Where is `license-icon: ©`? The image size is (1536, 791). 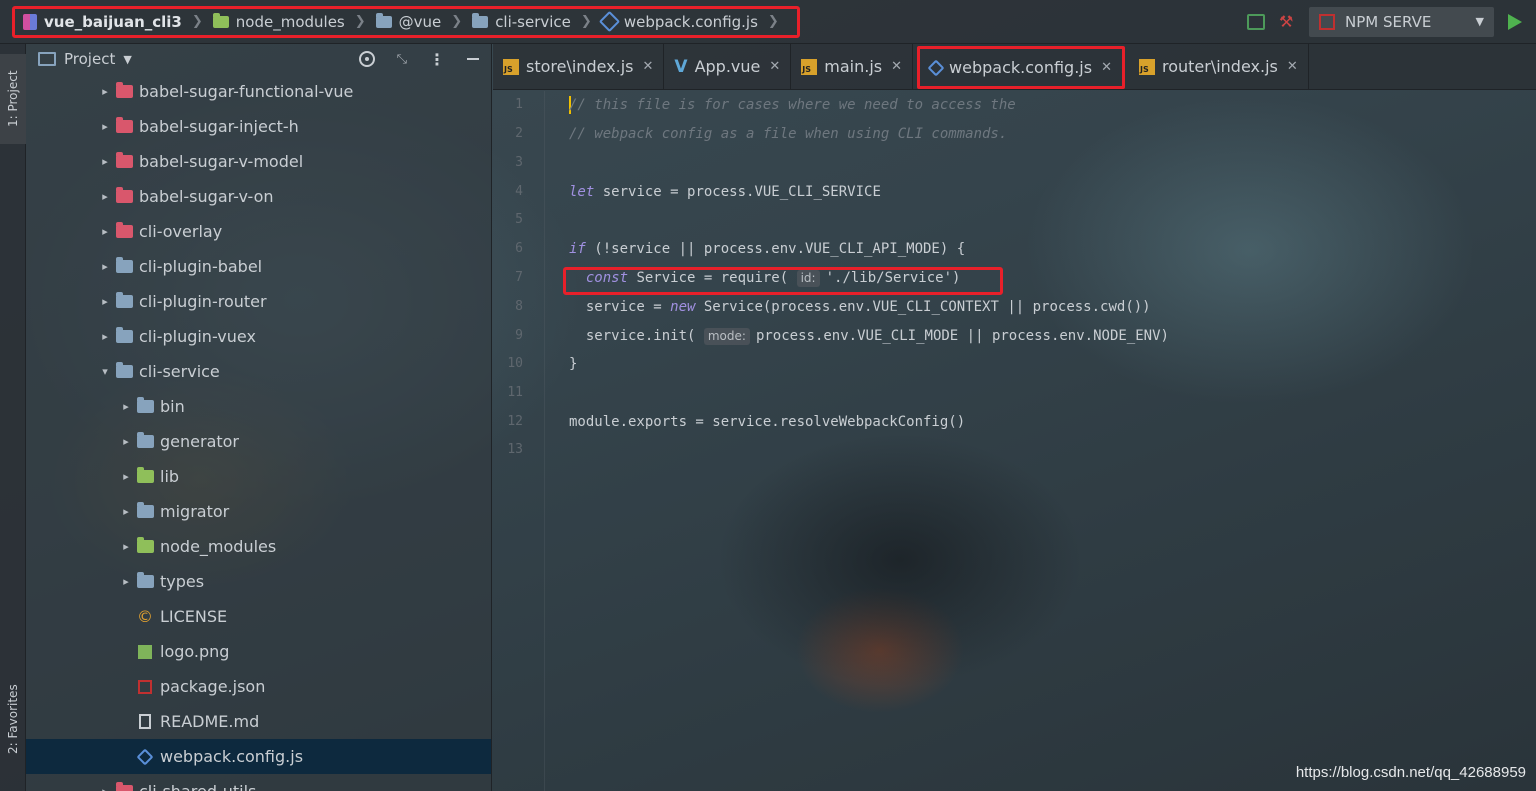 license-icon: © is located at coordinates (145, 616).